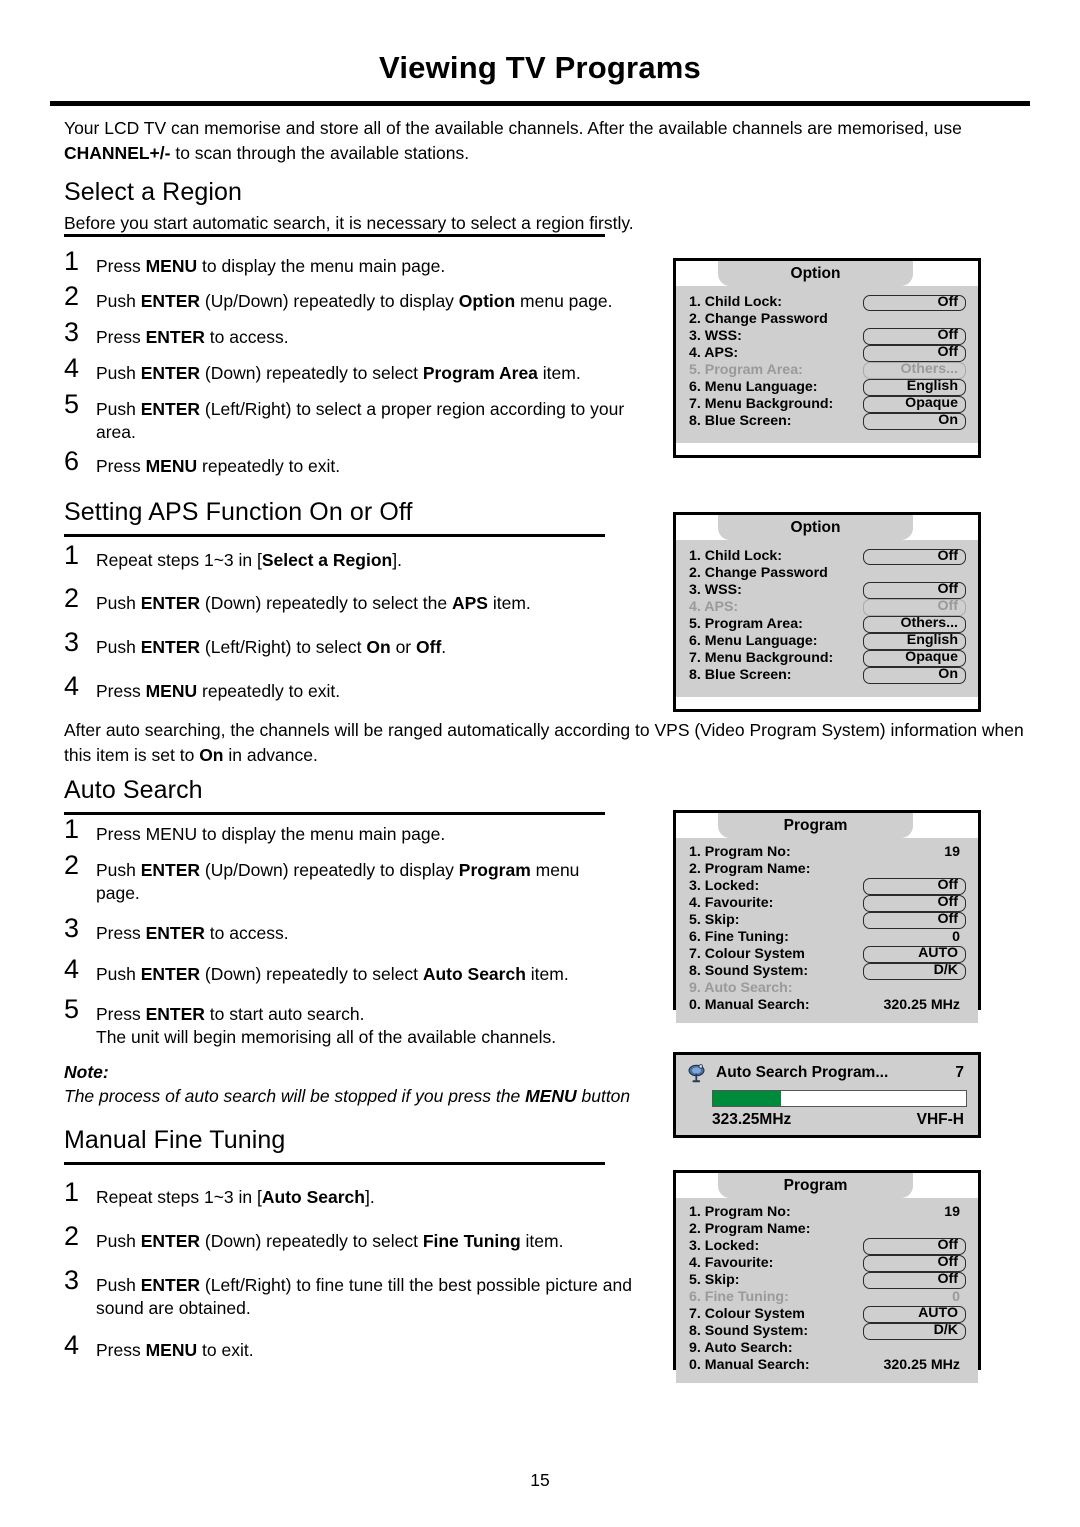 The height and width of the screenshot is (1527, 1080). What do you see at coordinates (827, 1348) in the screenshot?
I see `osd-row: 9. Auto Search:` at bounding box center [827, 1348].